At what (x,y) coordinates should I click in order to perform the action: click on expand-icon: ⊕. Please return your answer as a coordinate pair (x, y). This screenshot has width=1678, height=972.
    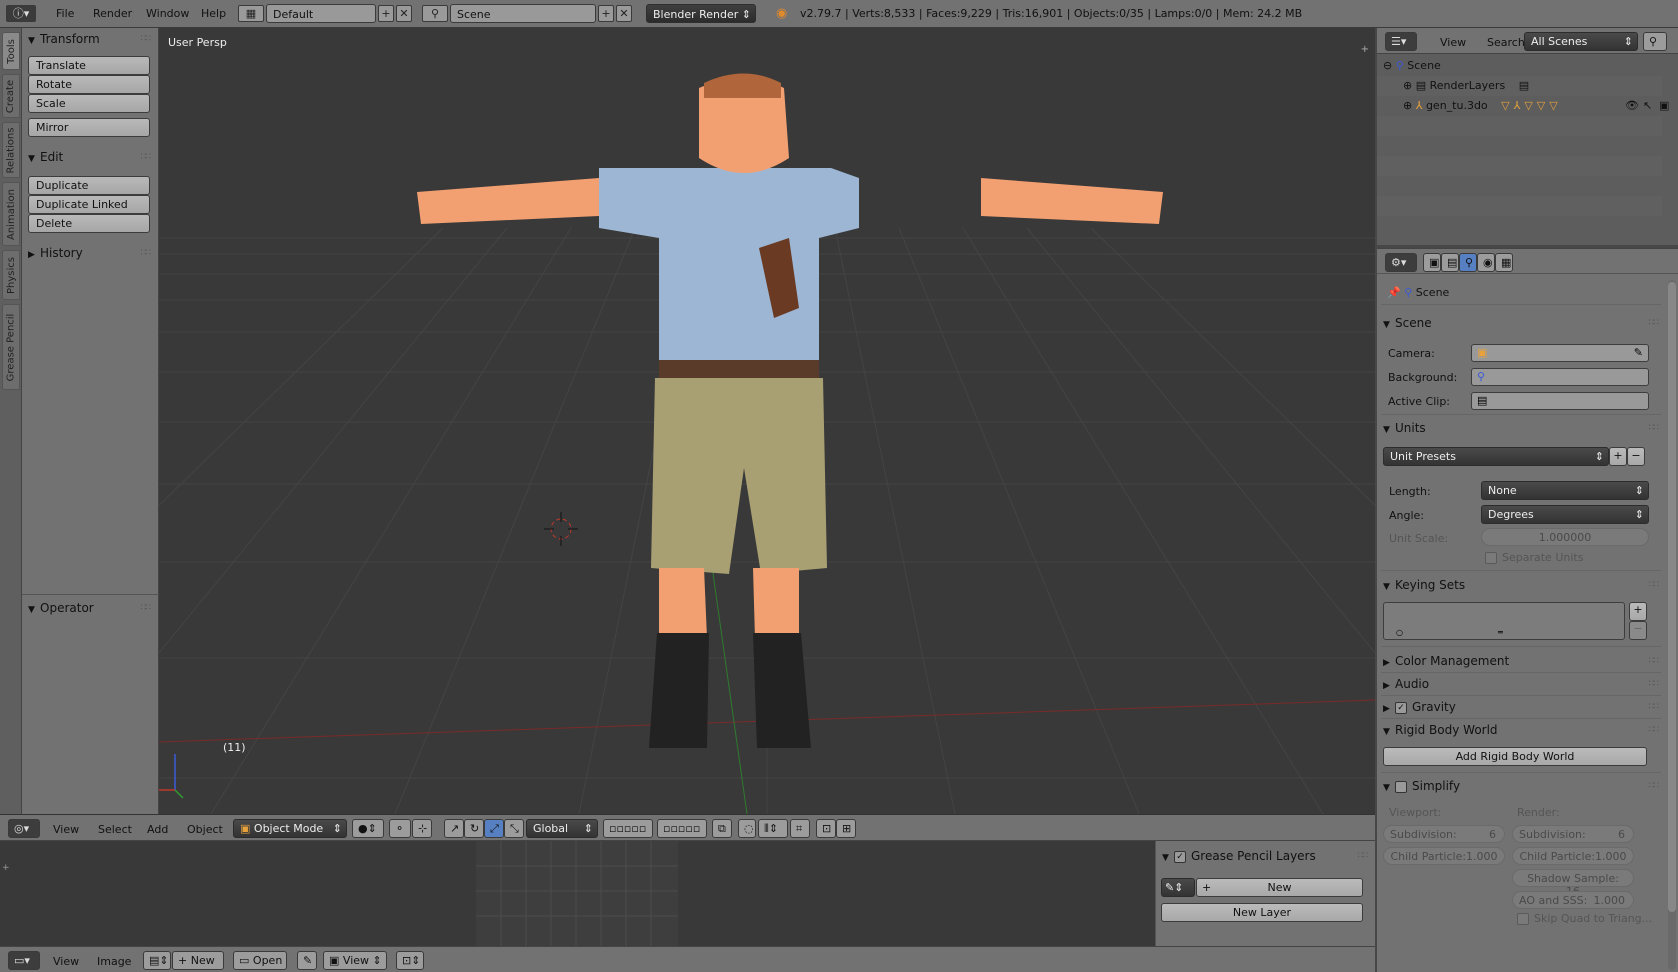
    Looking at the image, I should click on (1407, 105).